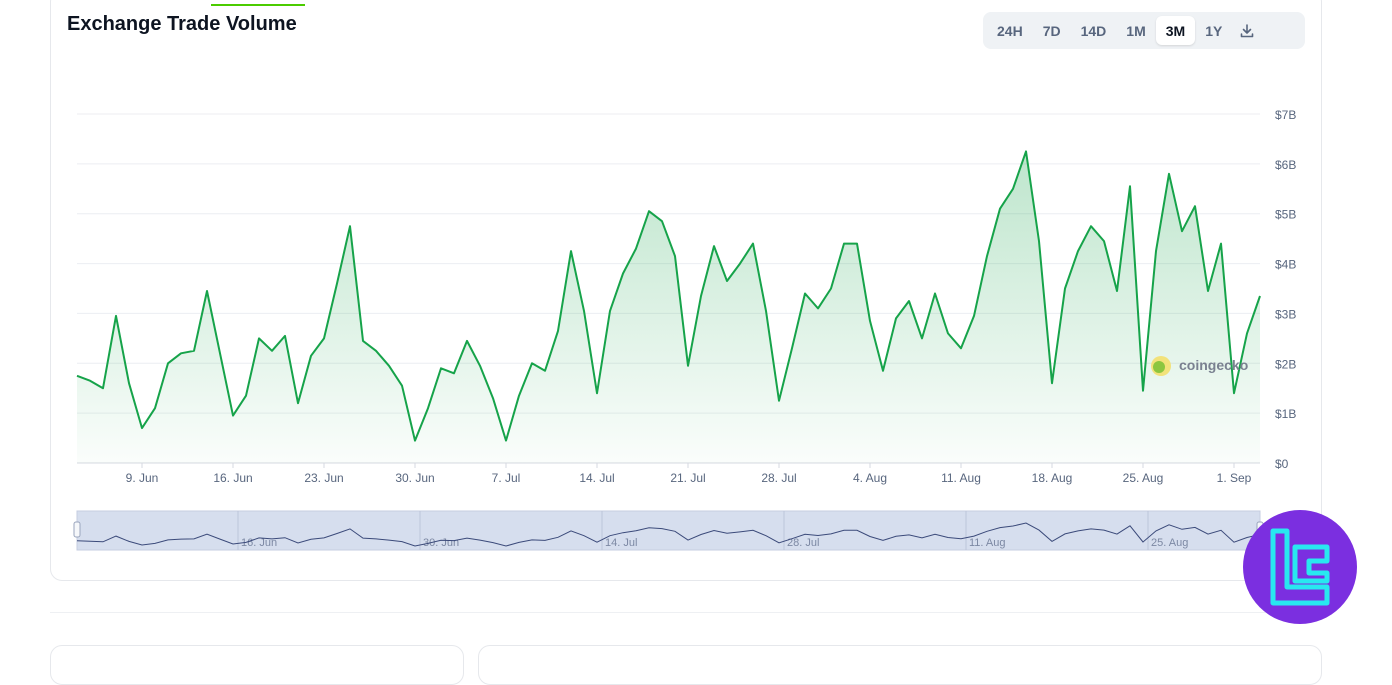  What do you see at coordinates (1285, 165) in the screenshot?
I see `y-tick-label: $6B` at bounding box center [1285, 165].